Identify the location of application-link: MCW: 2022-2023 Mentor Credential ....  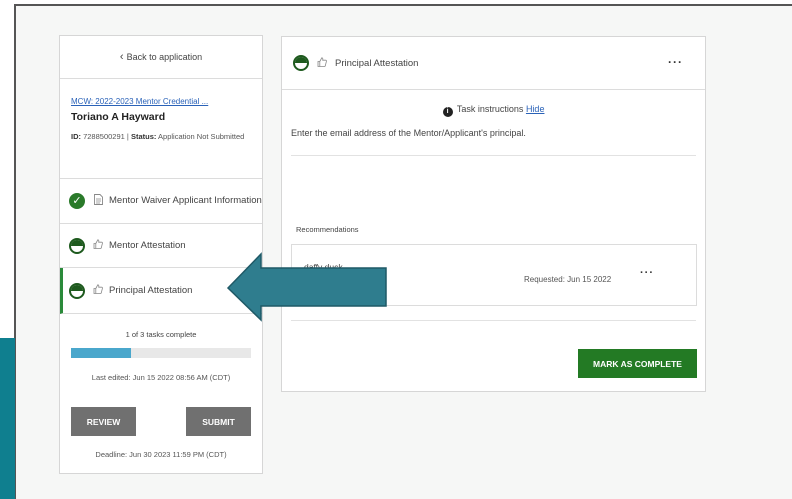
(161, 101).